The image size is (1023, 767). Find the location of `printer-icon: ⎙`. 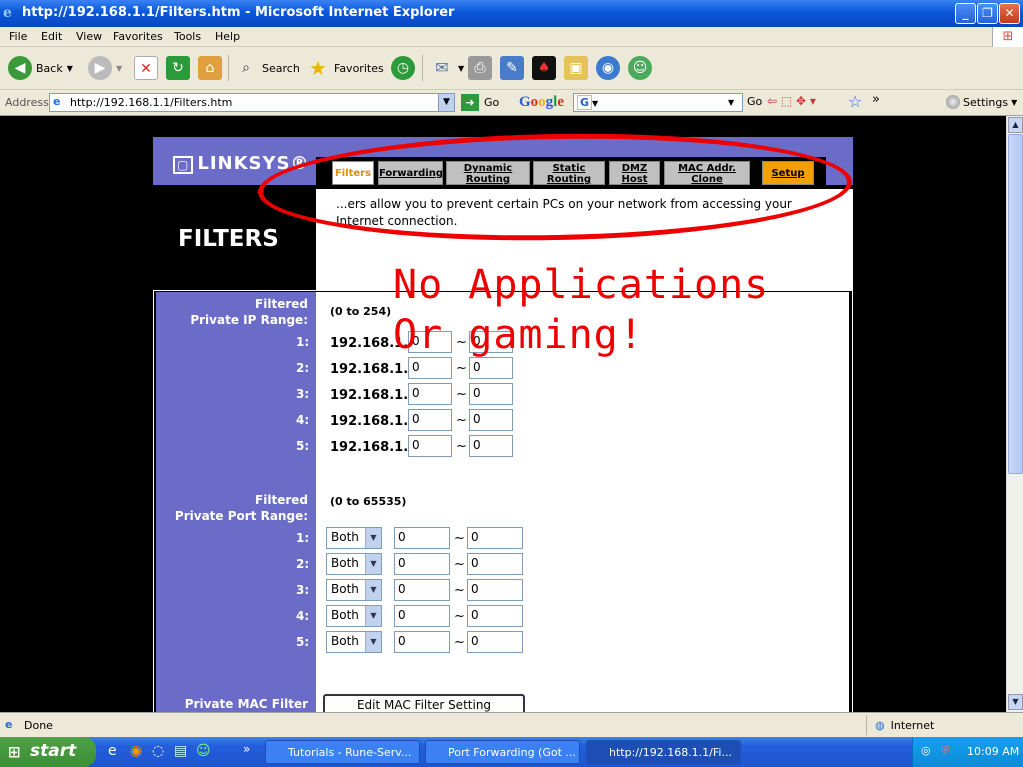

printer-icon: ⎙ is located at coordinates (480, 68).